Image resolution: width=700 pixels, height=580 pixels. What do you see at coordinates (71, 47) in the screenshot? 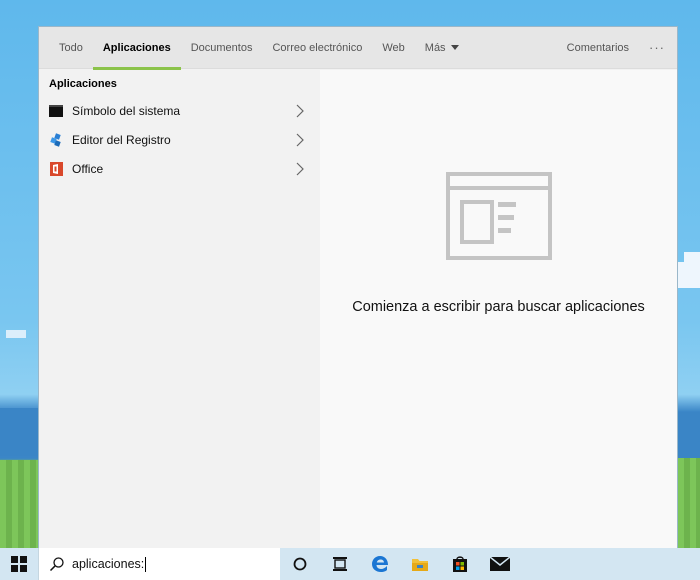
I see `tab-label: Todo` at bounding box center [71, 47].